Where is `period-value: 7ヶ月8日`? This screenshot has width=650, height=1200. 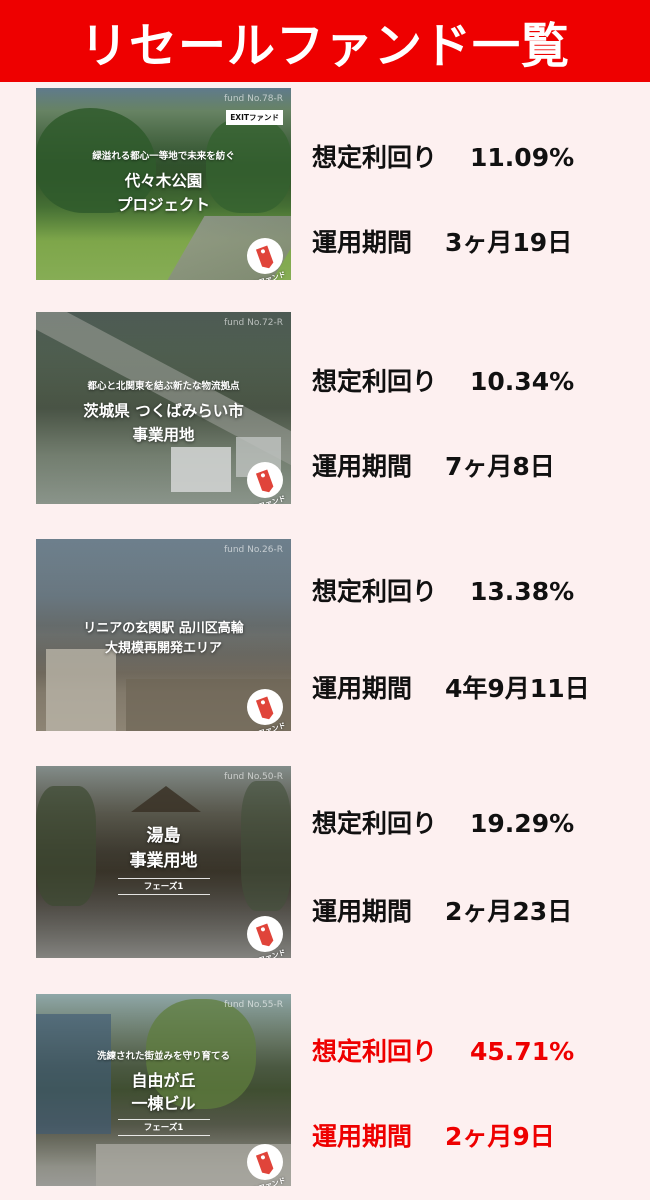 period-value: 7ヶ月8日 is located at coordinates (500, 466).